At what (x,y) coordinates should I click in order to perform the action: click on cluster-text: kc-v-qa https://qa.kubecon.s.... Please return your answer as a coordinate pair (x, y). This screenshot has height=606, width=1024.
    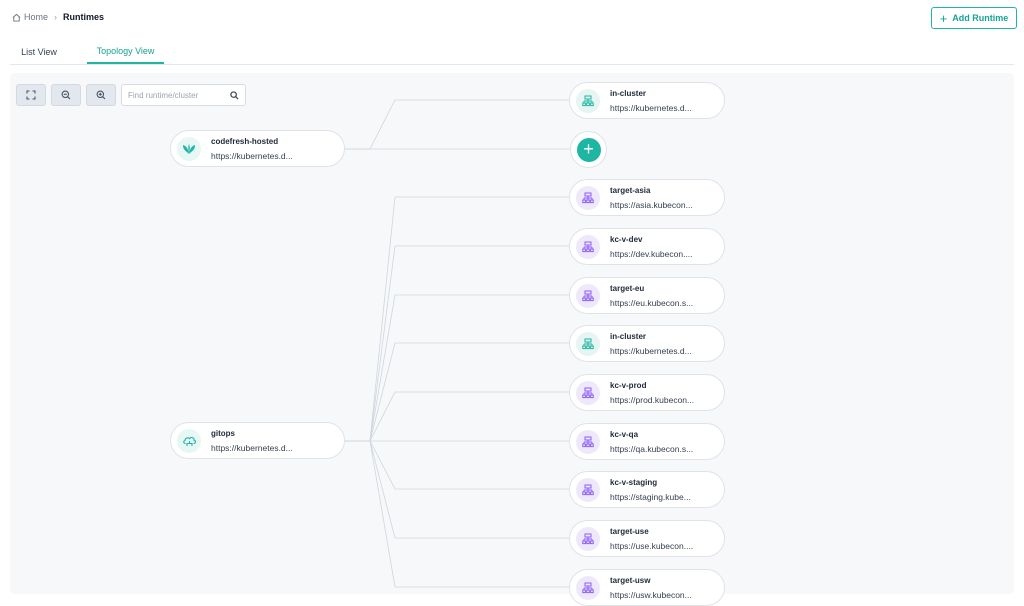
    Looking at the image, I should click on (651, 442).